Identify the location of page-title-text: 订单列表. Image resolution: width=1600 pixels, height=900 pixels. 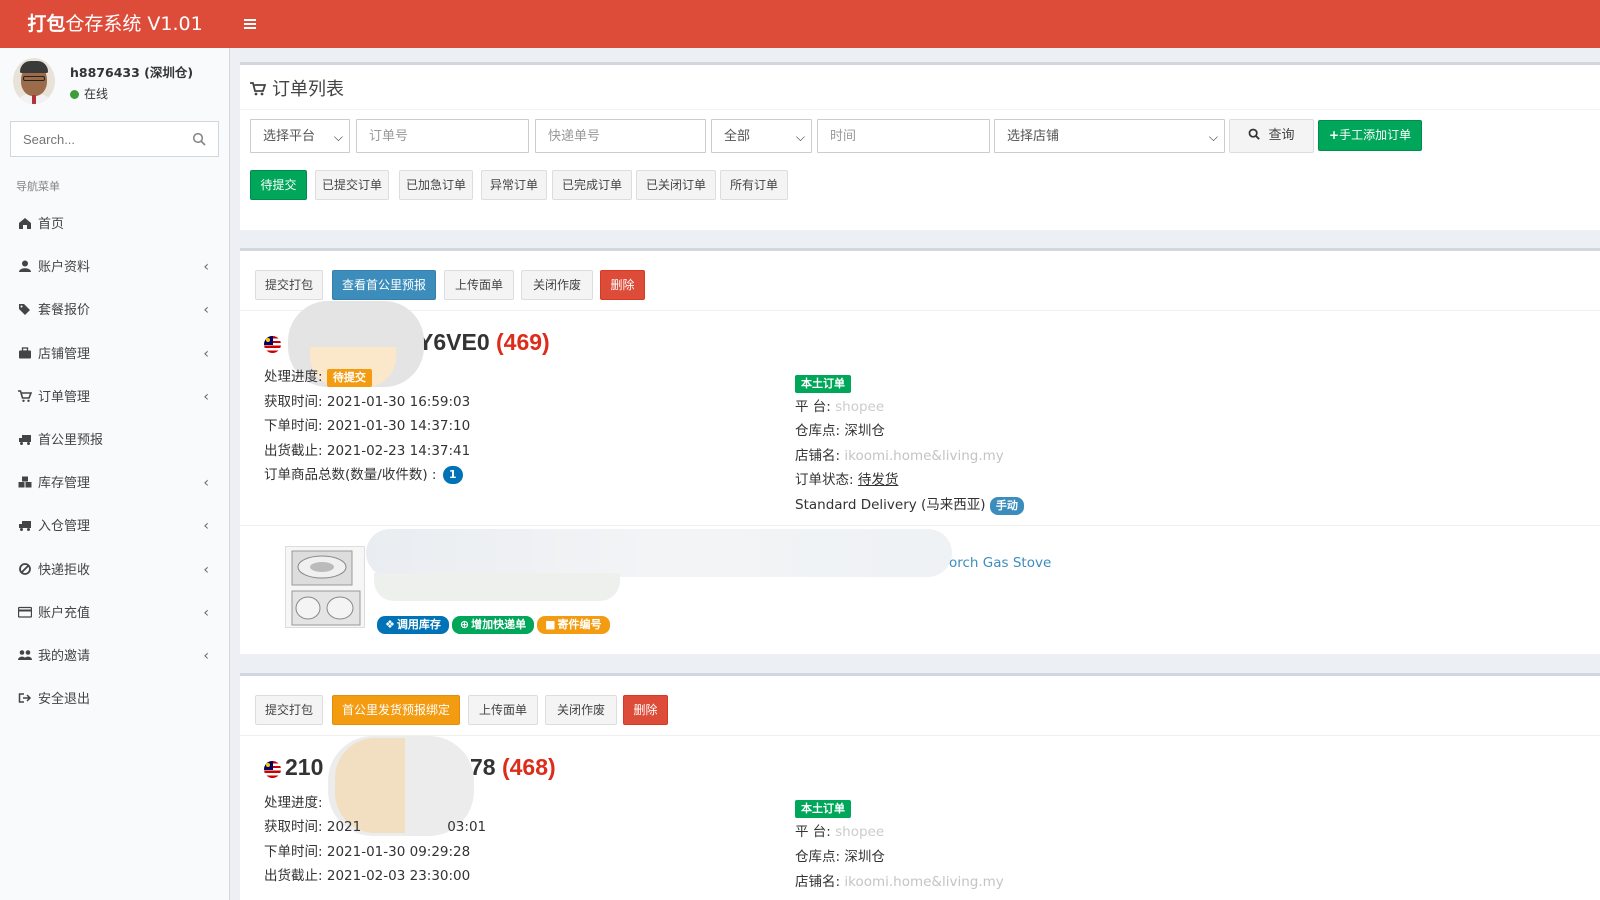
(308, 89).